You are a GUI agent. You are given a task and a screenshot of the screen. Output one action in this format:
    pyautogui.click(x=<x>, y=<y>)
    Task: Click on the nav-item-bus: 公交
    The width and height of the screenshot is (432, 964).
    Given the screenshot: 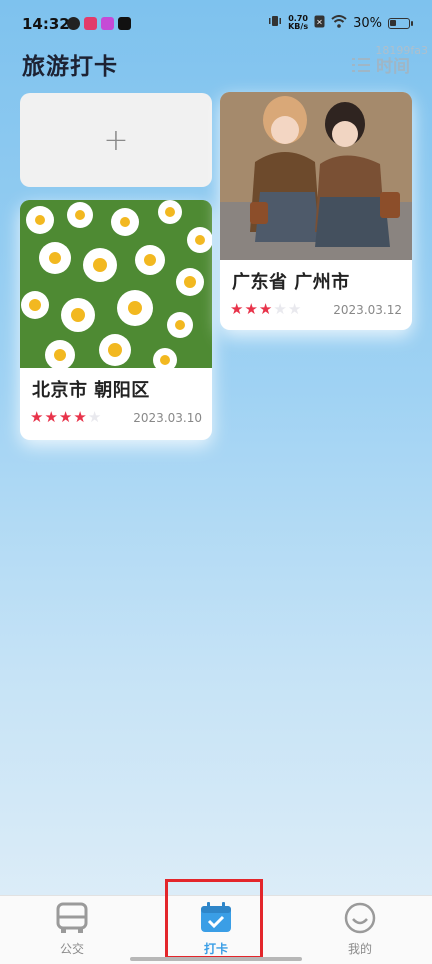 What is the action you would take?
    pyautogui.click(x=72, y=929)
    